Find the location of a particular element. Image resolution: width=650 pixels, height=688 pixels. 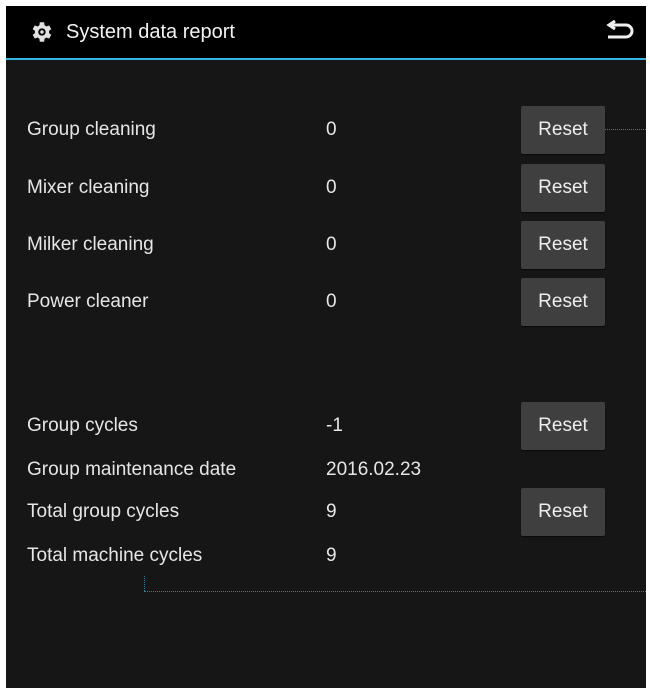

group-cycles-label: Group cycles is located at coordinates (82, 425).